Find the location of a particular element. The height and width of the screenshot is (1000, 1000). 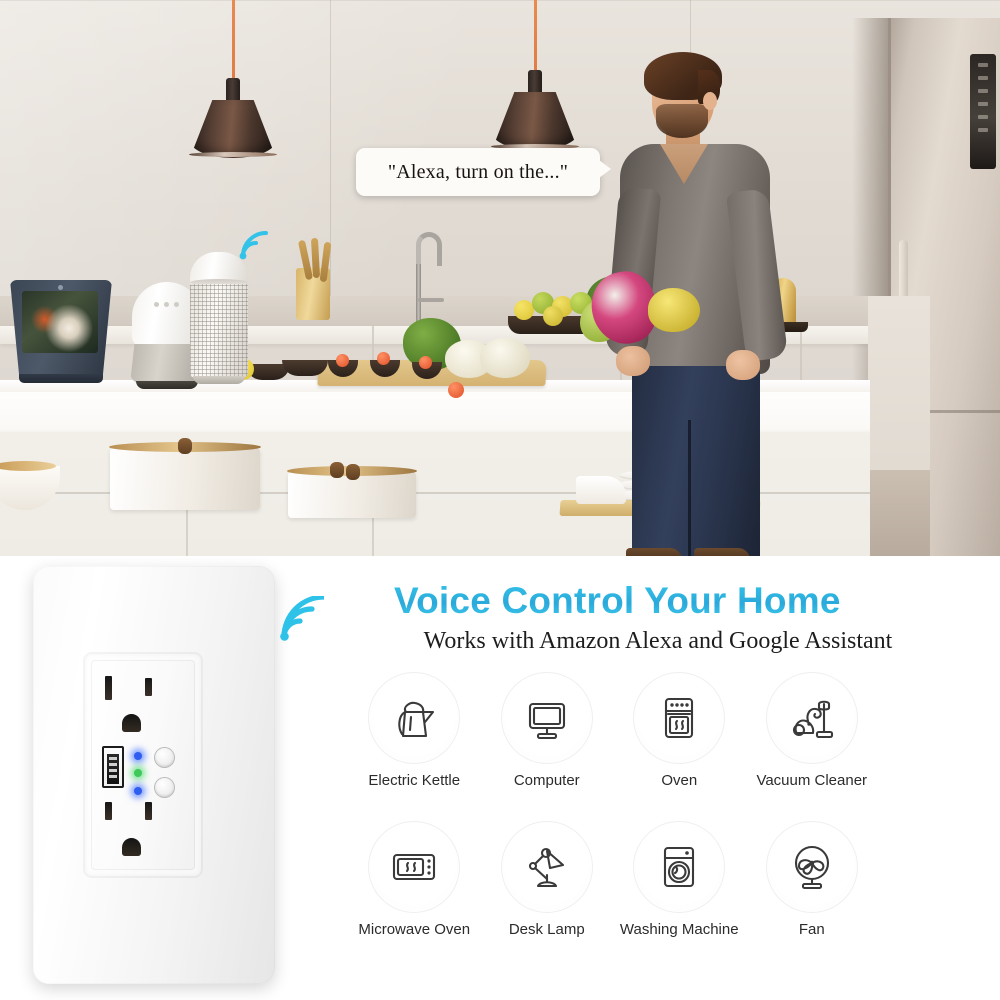

camera-icon is located at coordinates (60, 287).